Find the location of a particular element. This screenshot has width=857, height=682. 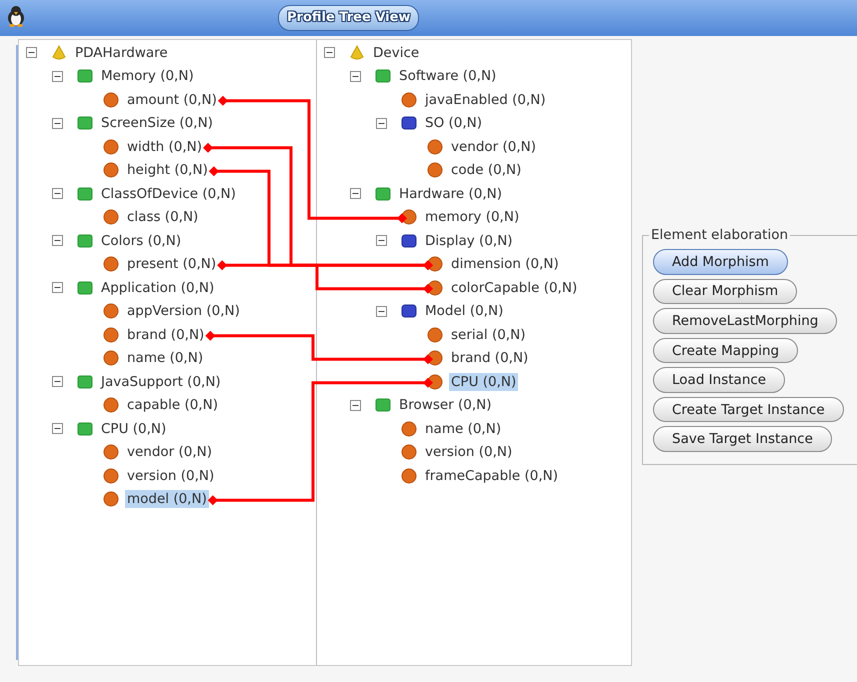

tree-node: amount (0,N) is located at coordinates (172, 99).